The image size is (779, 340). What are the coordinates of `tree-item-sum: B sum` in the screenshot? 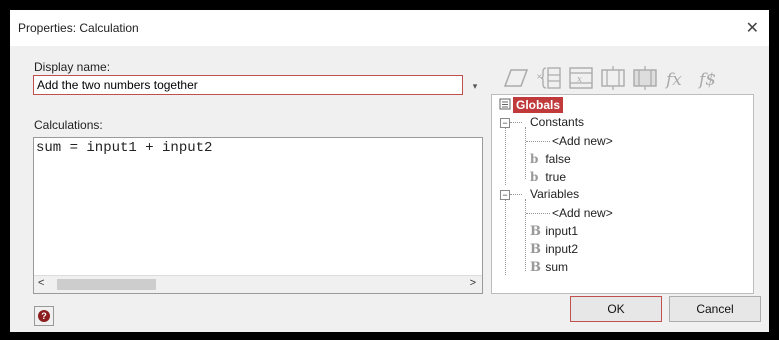 It's located at (549, 267).